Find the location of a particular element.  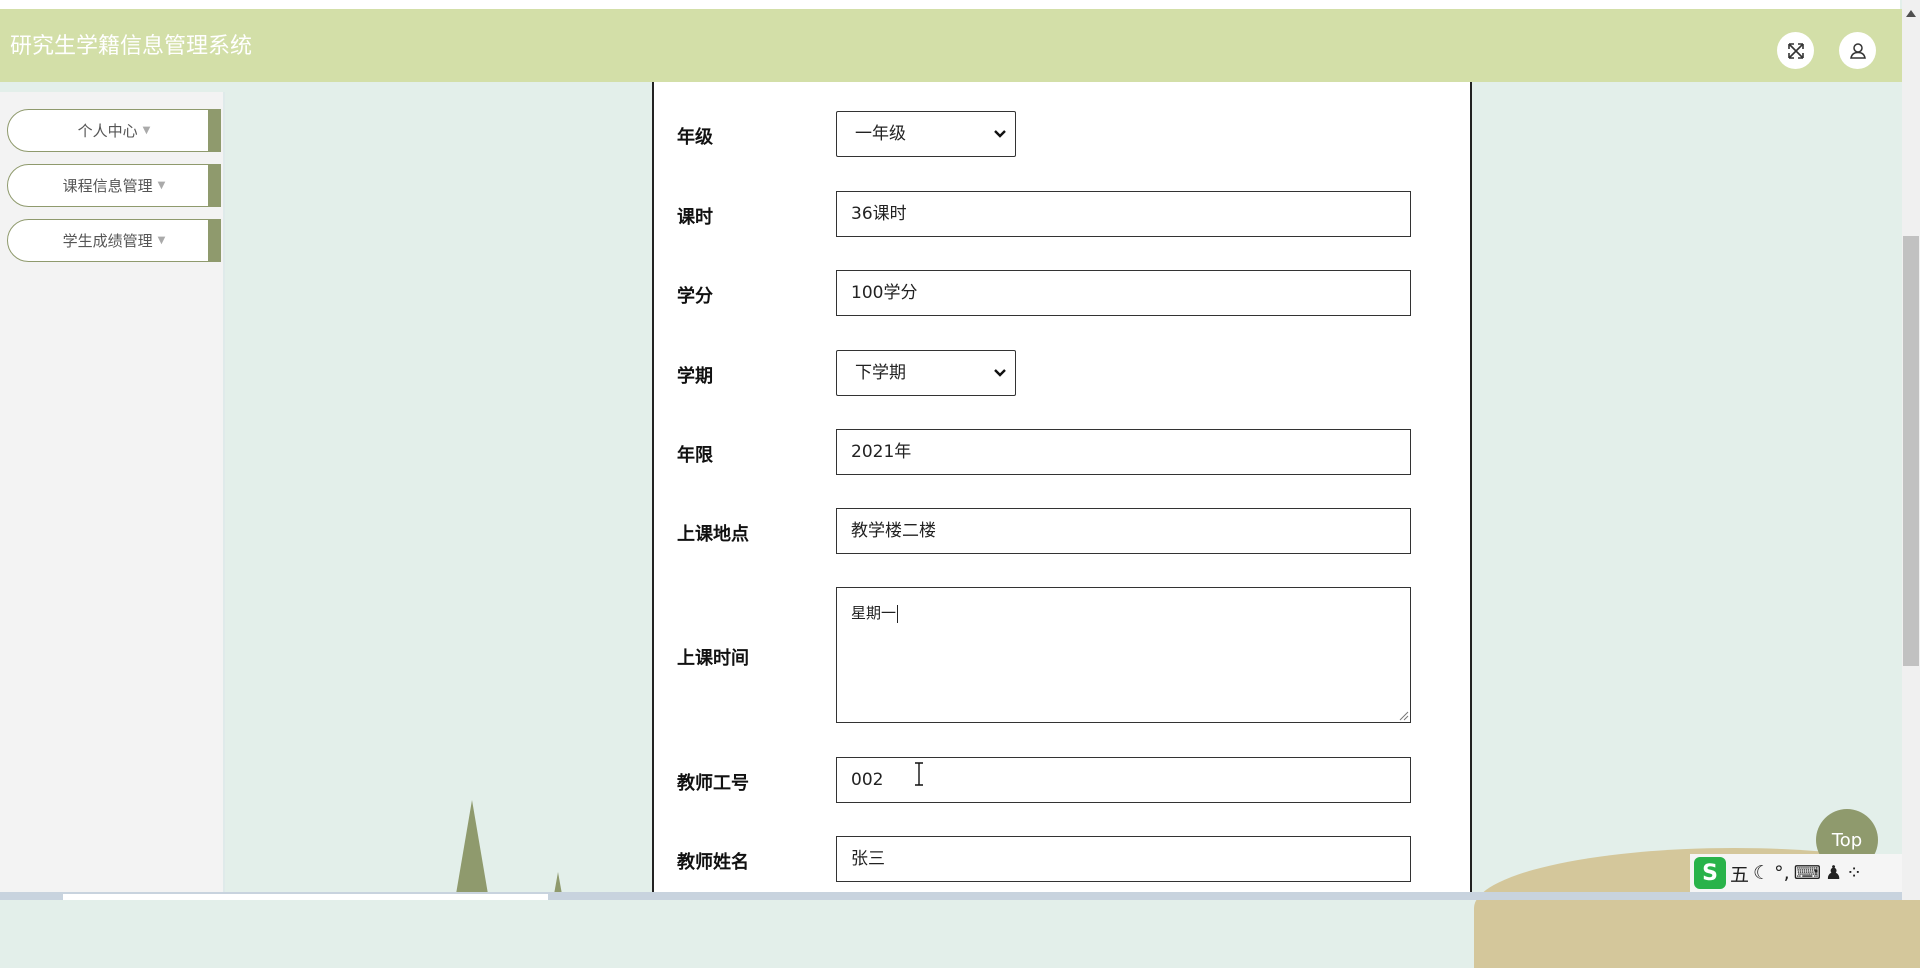

location-label: 上课地点 is located at coordinates (713, 534).